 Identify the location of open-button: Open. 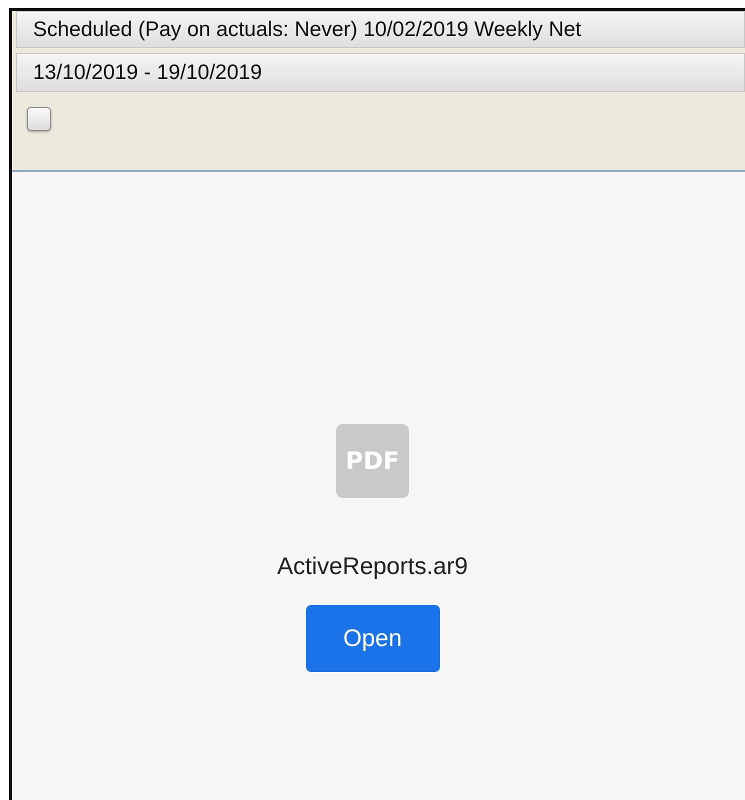
(373, 638).